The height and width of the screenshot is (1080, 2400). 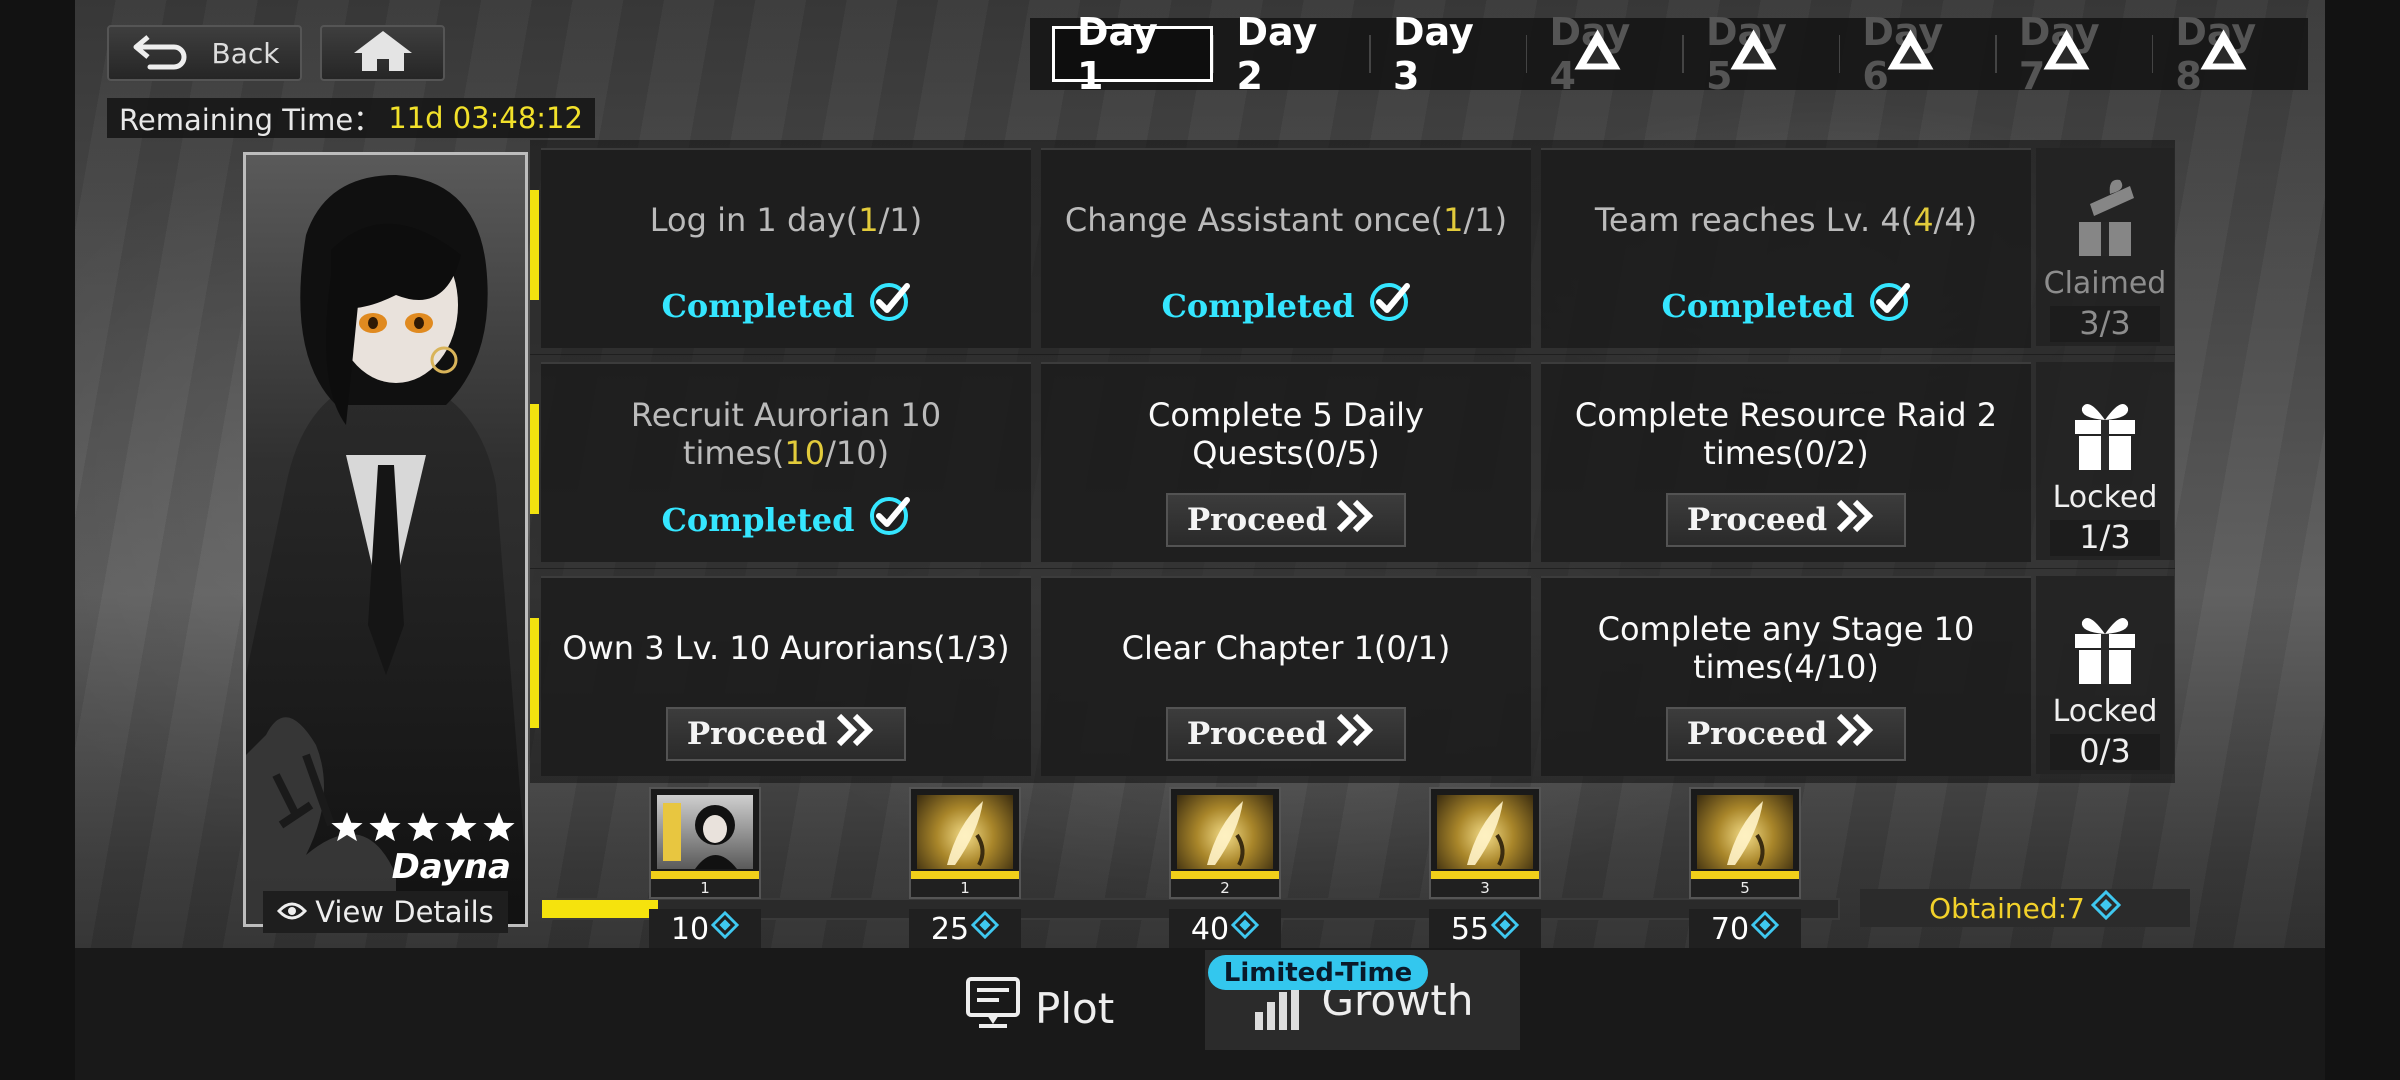 I want to click on row-reward-chest: Locked 0/3, so click(x=2105, y=675).